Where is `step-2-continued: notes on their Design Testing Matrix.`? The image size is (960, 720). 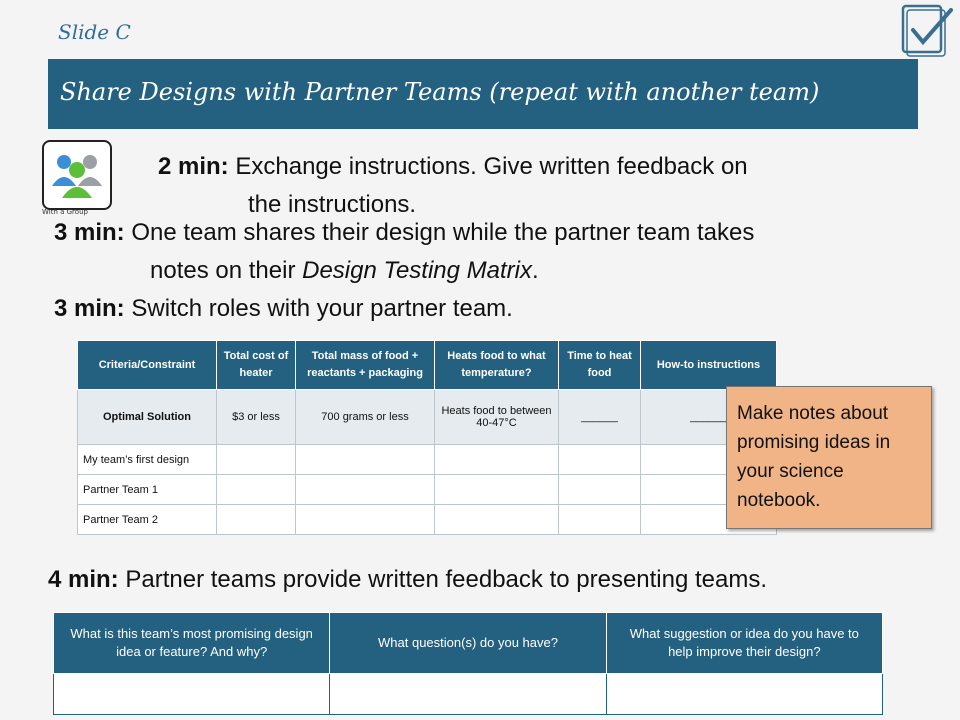
step-2-continued: notes on their Design Testing Matrix. is located at coordinates (344, 271).